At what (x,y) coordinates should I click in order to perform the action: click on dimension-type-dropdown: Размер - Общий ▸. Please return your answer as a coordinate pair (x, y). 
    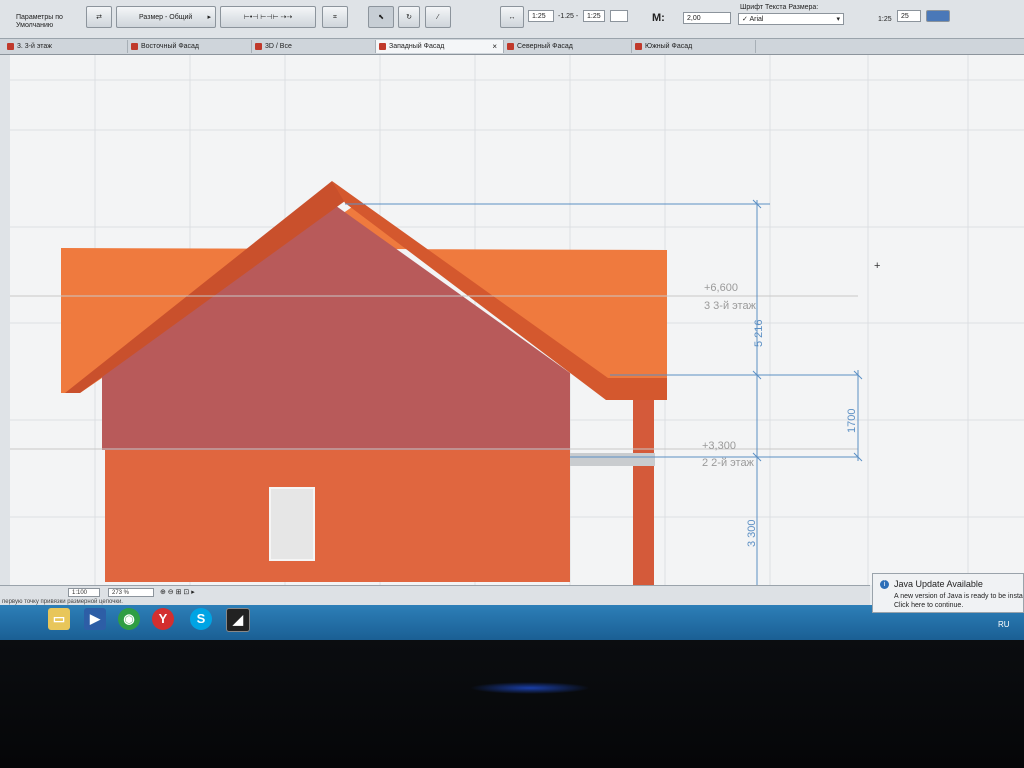
    Looking at the image, I should click on (166, 17).